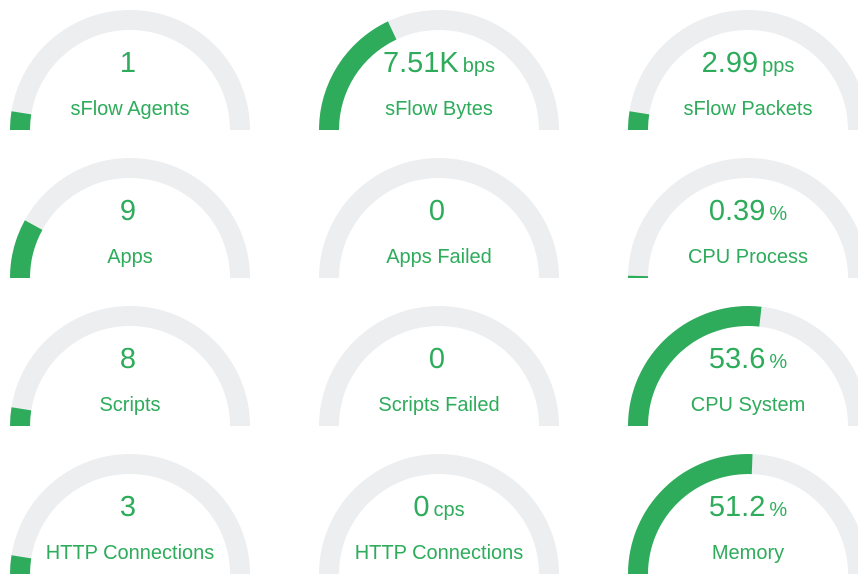  I want to click on gauge-number: 53.6, so click(737, 359).